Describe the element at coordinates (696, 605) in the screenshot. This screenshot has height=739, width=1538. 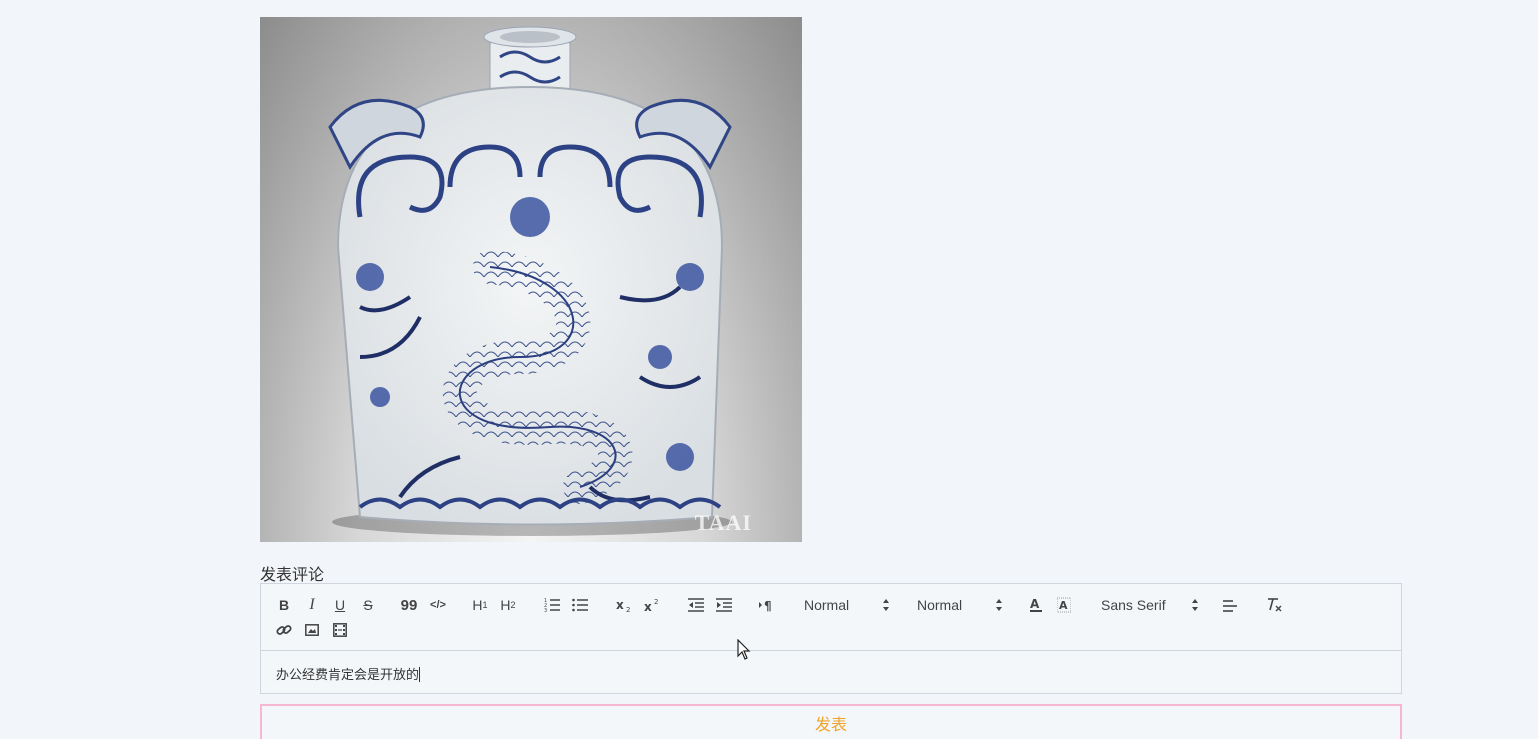
I see `outdent-icon` at that location.